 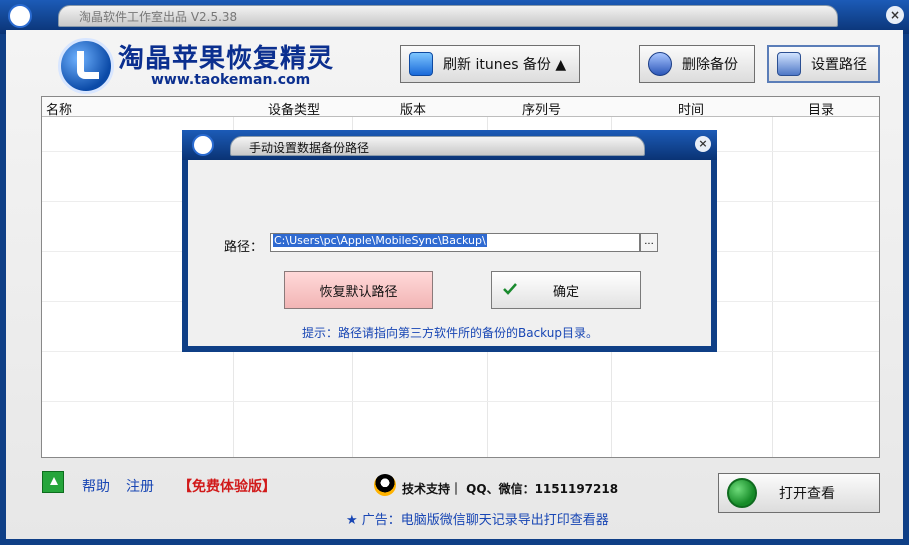 What do you see at coordinates (294, 108) in the screenshot?
I see `column-device-type: 设备类型` at bounding box center [294, 108].